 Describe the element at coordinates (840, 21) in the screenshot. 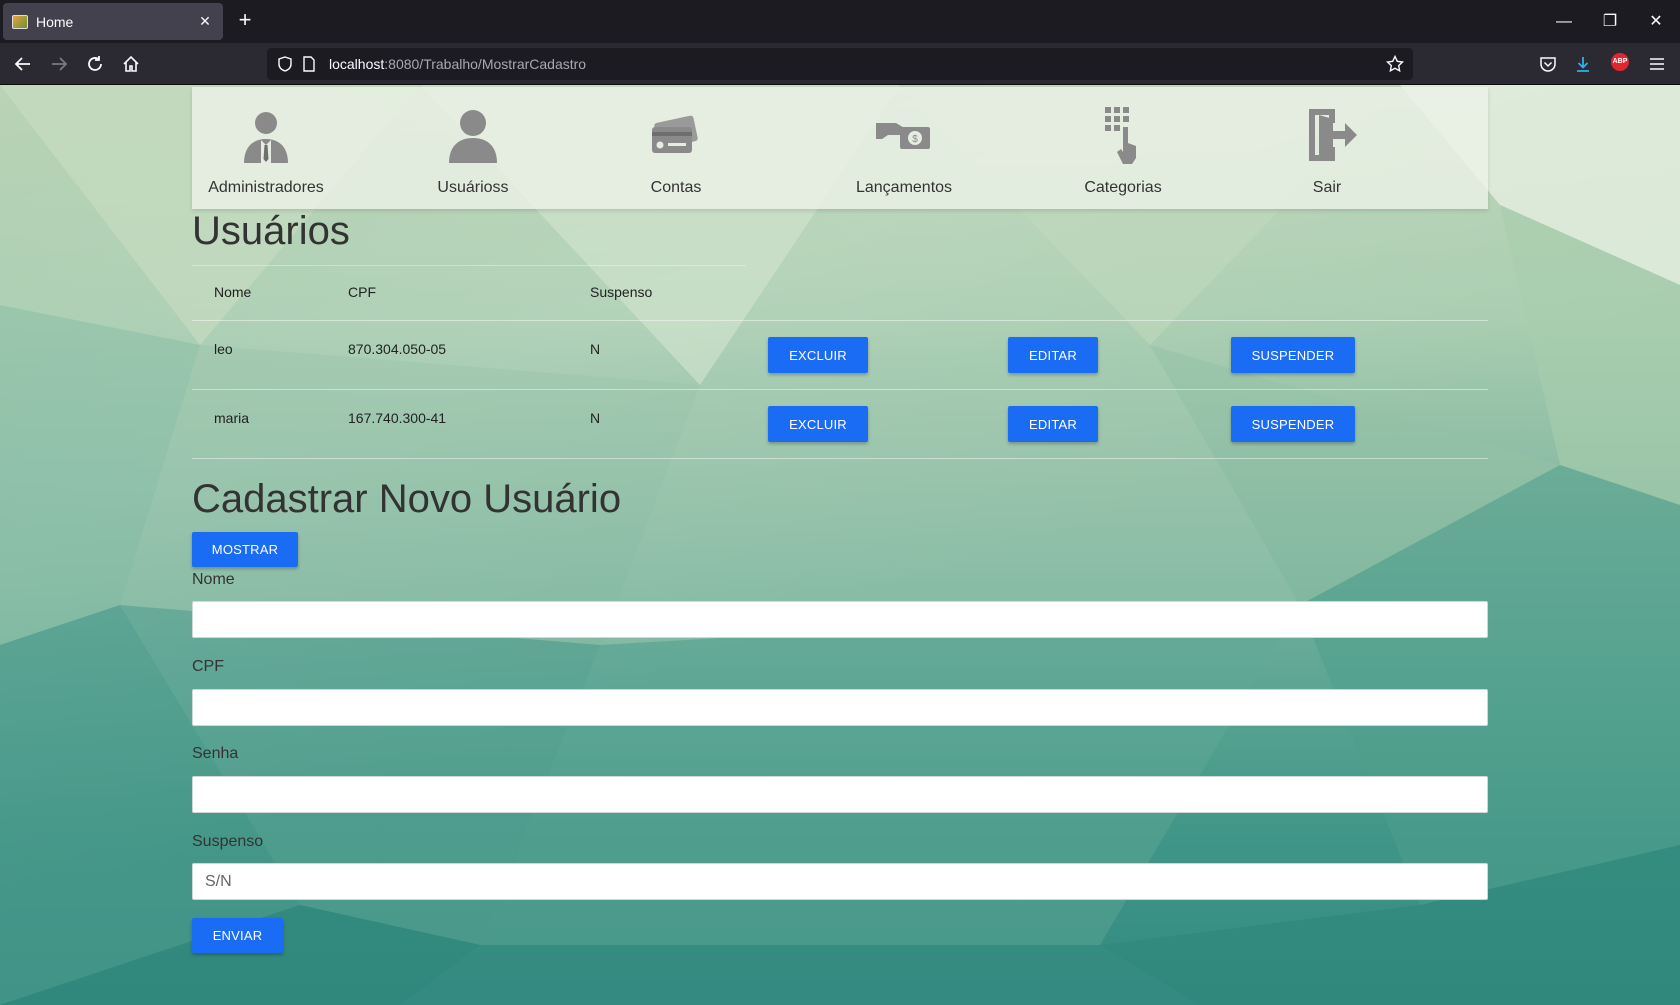

I see `browser-tab-bar: Home ✕ + — ❐ ✕` at that location.